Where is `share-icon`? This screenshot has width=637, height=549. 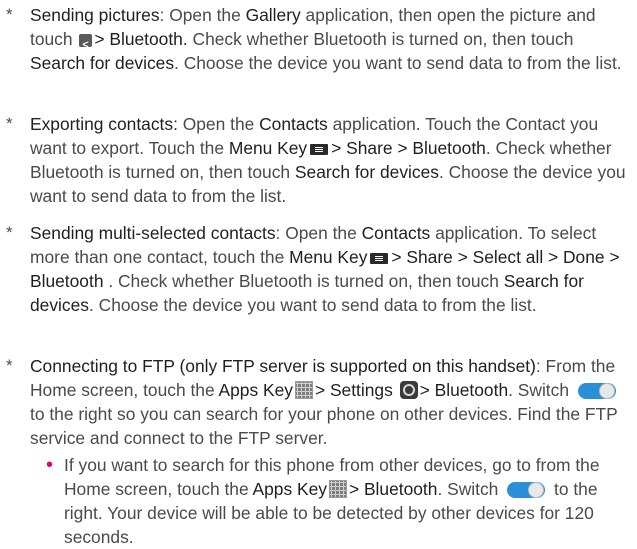
share-icon is located at coordinates (86, 45).